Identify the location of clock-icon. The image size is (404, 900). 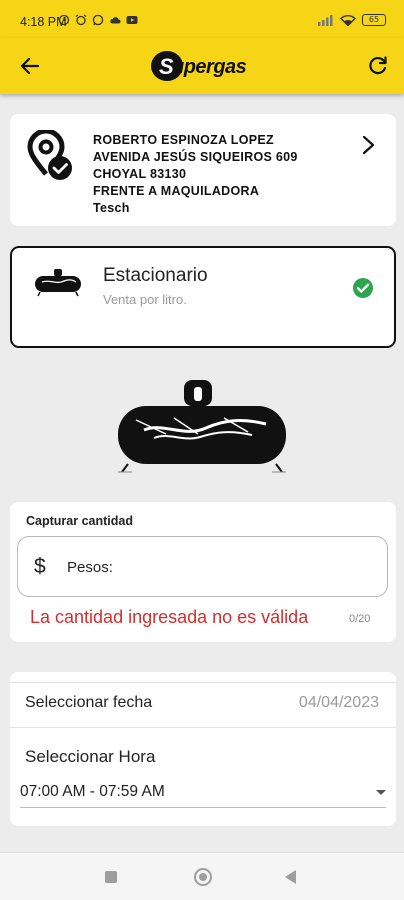
(64, 20).